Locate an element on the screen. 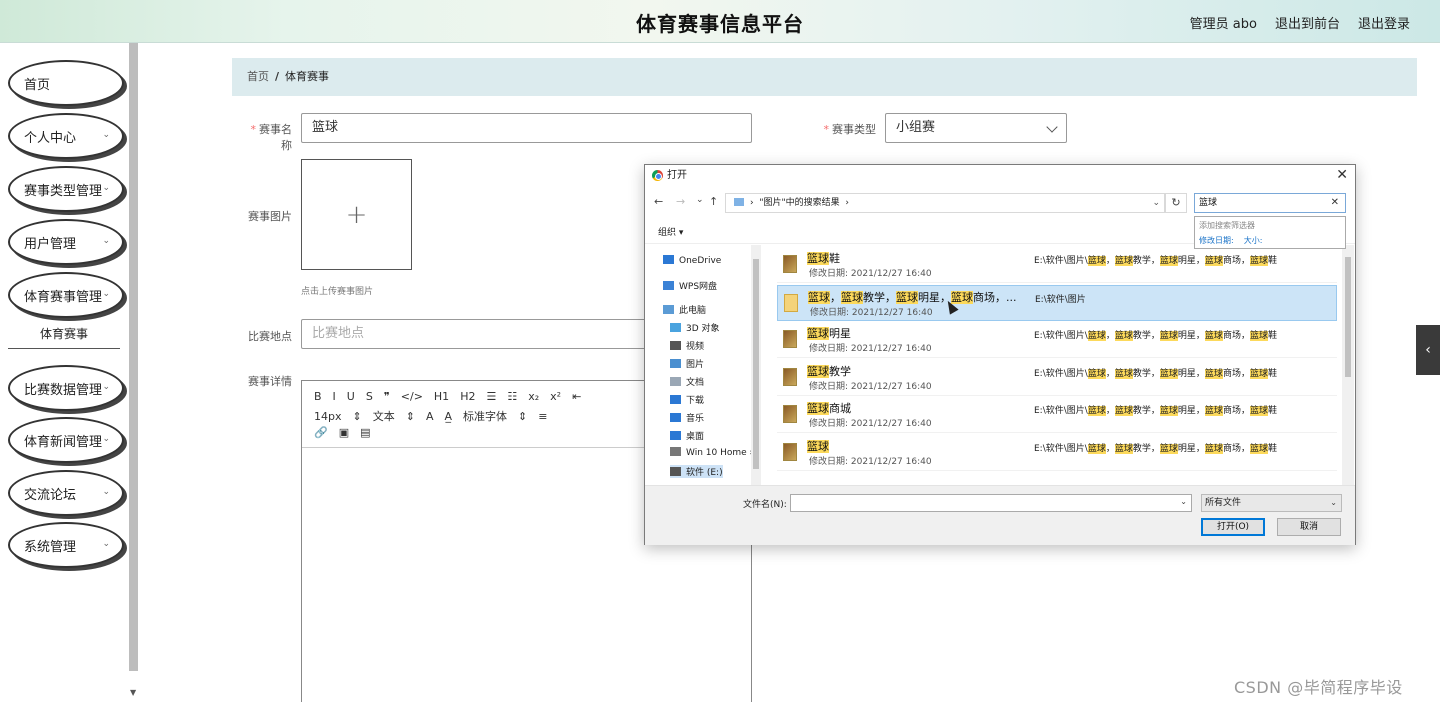 The width and height of the screenshot is (1440, 702). editor-tool-button: ☷ is located at coordinates (512, 396).